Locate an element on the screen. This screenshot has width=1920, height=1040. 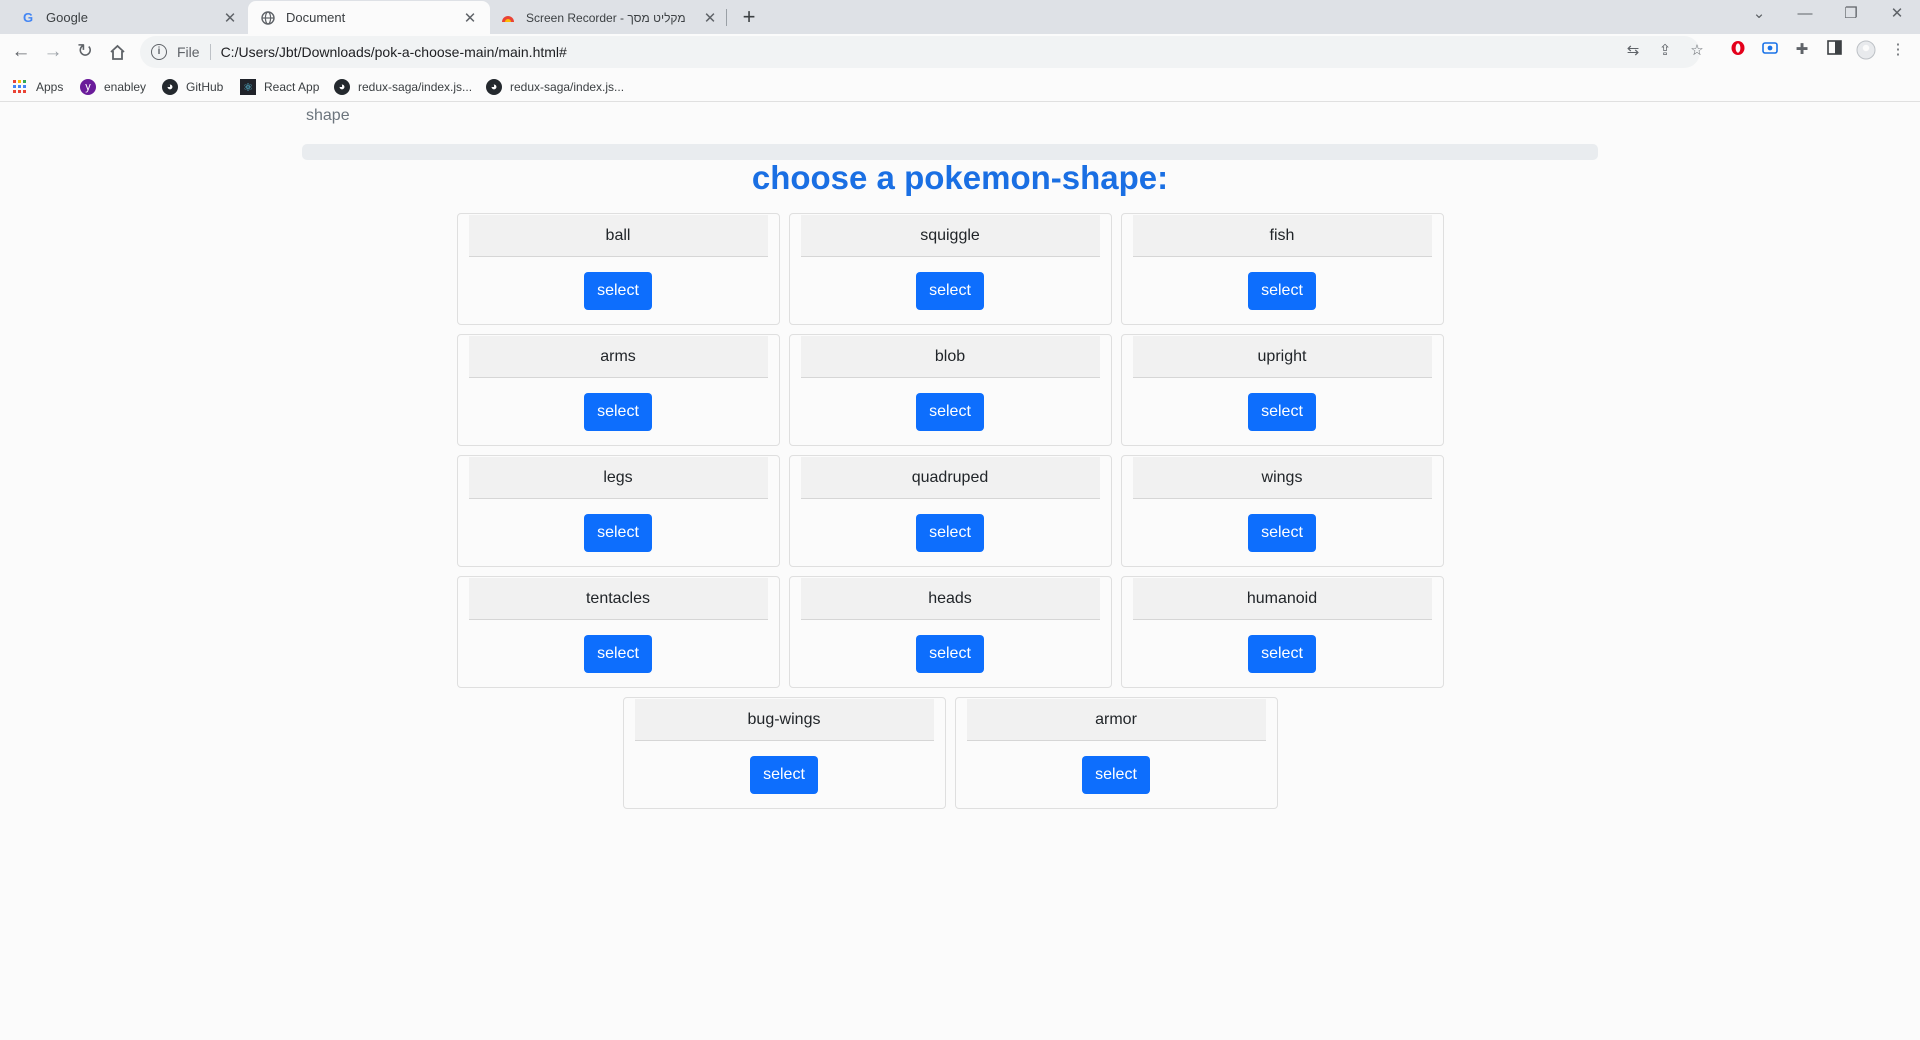
step-label: shape is located at coordinates (328, 115).